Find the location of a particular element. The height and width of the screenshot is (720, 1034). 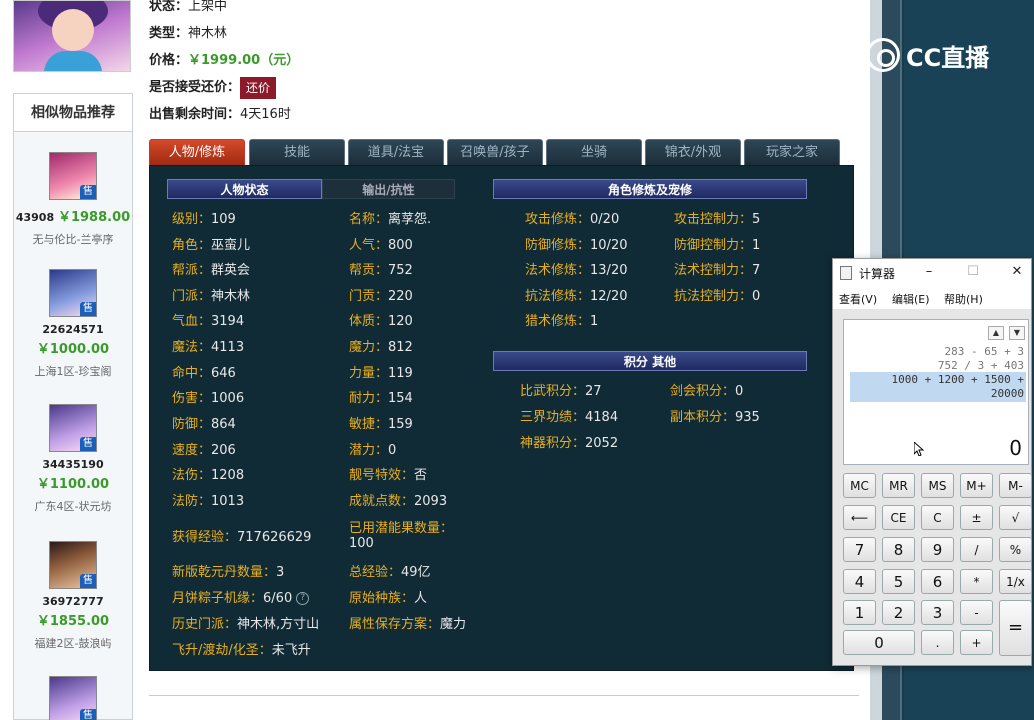

item-server: 无与伦比-兰亭序 is located at coordinates (73, 239).